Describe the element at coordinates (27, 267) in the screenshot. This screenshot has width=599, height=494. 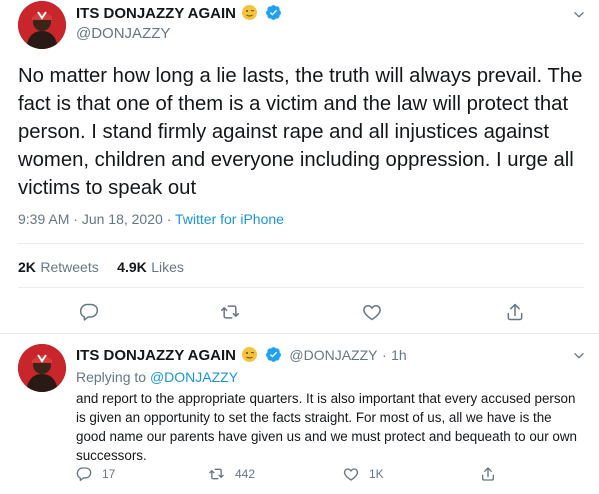
I see `retweets-count: 2K` at that location.